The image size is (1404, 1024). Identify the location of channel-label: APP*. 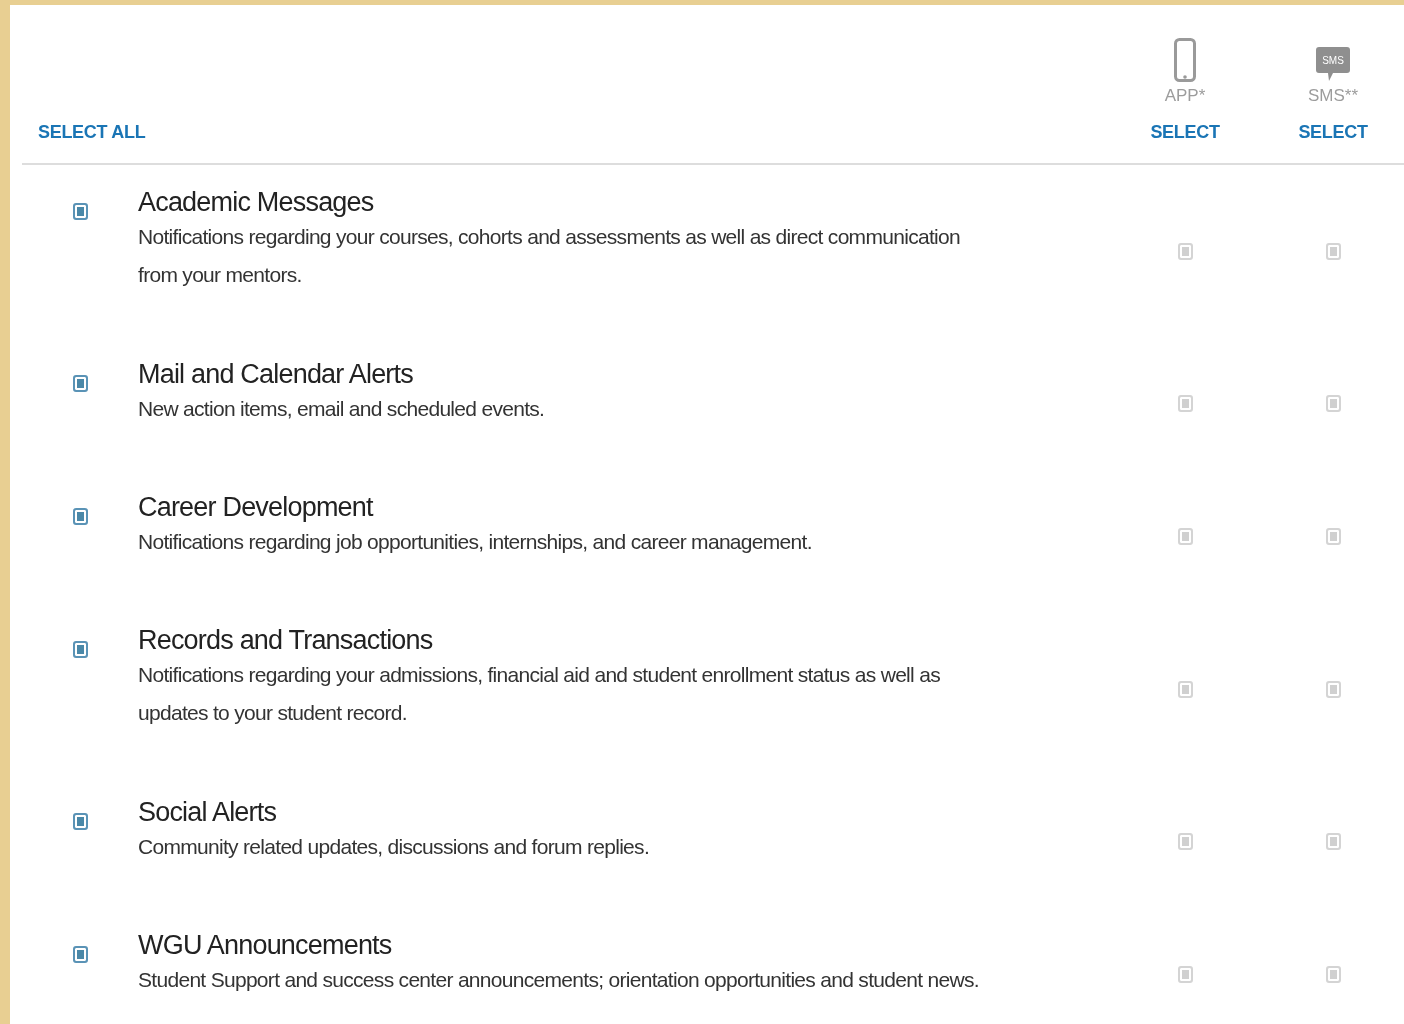
(1185, 96).